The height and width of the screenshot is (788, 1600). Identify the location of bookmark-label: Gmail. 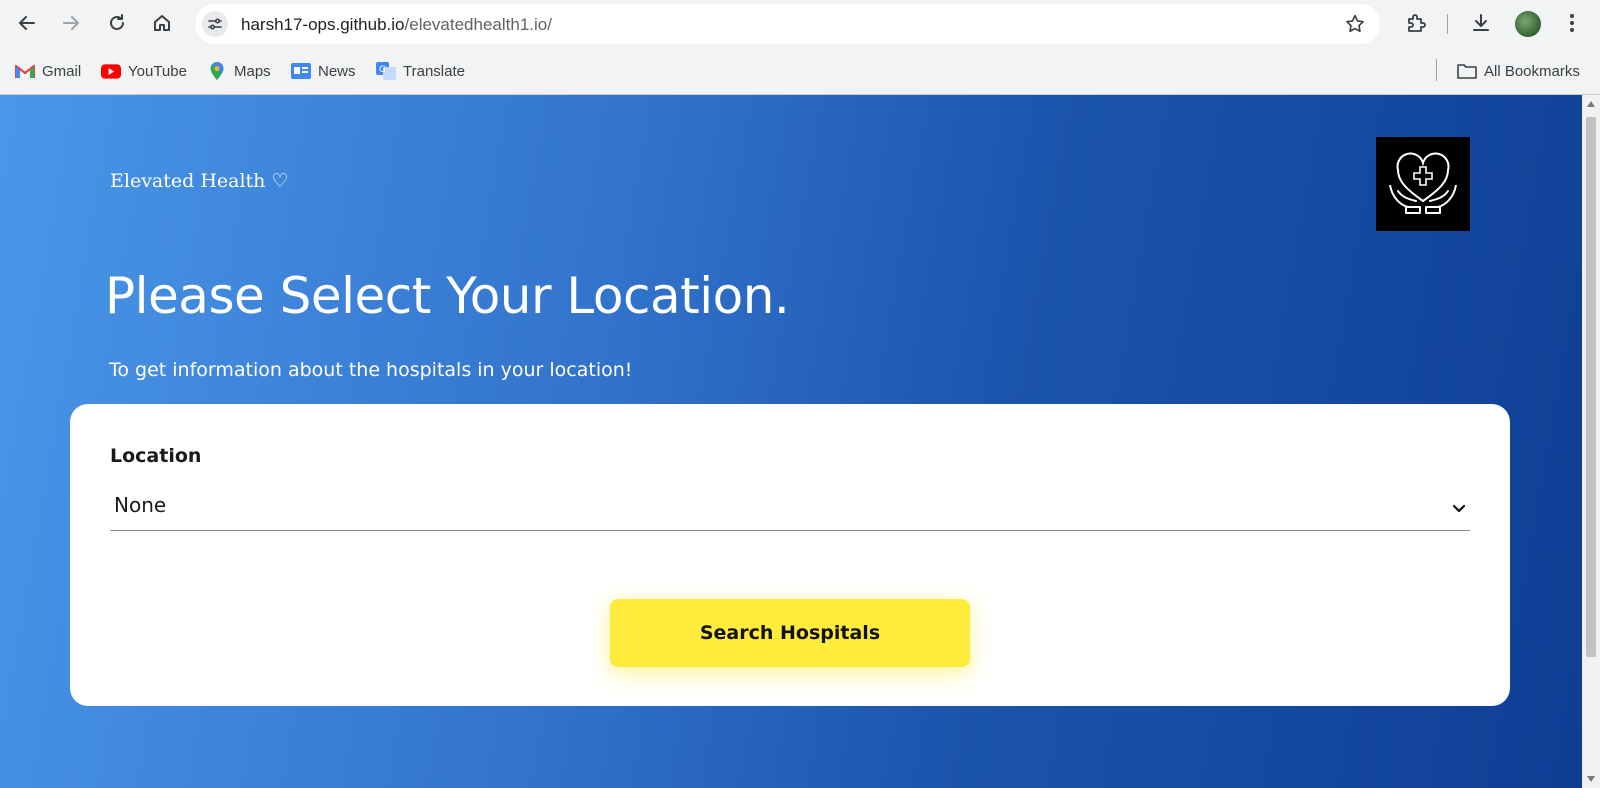
(62, 71).